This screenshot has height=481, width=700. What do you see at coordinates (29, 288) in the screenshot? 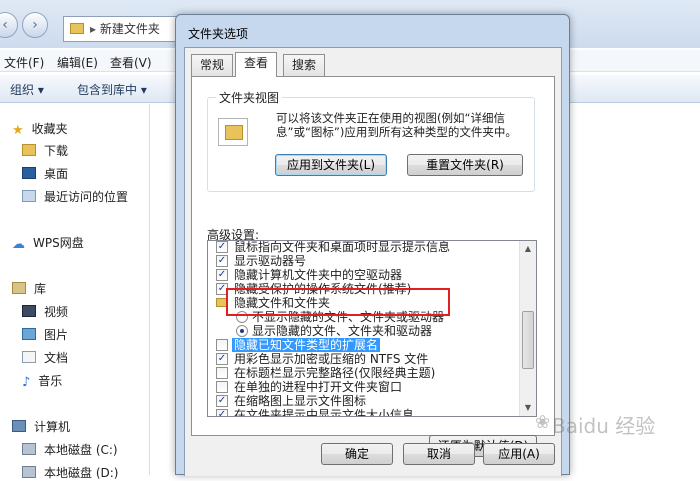
I see `nav-library: 库` at bounding box center [29, 288].